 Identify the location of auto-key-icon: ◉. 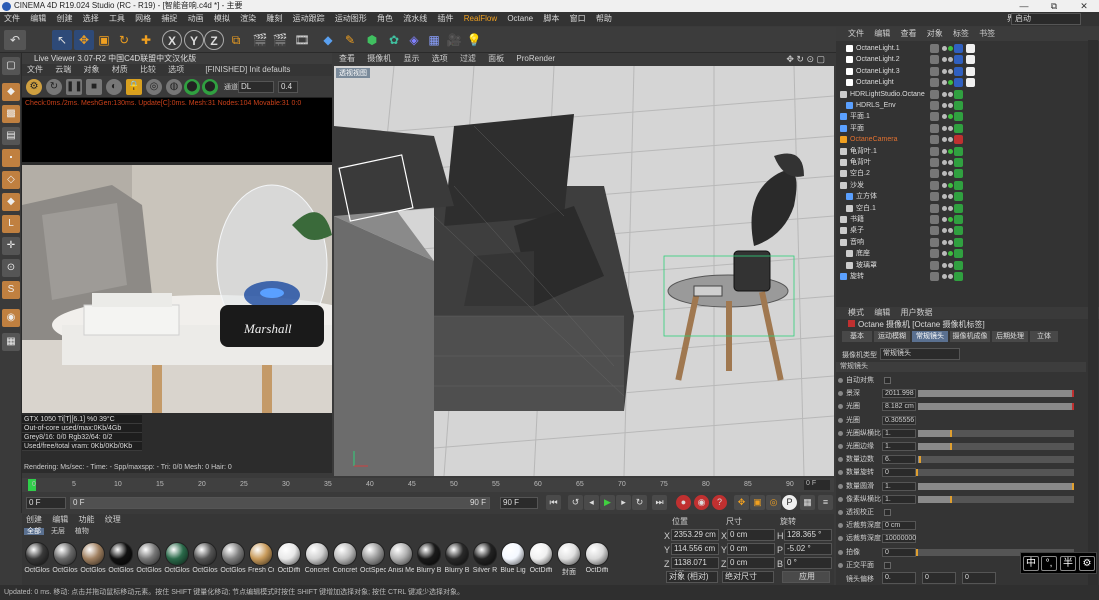
(701, 502).